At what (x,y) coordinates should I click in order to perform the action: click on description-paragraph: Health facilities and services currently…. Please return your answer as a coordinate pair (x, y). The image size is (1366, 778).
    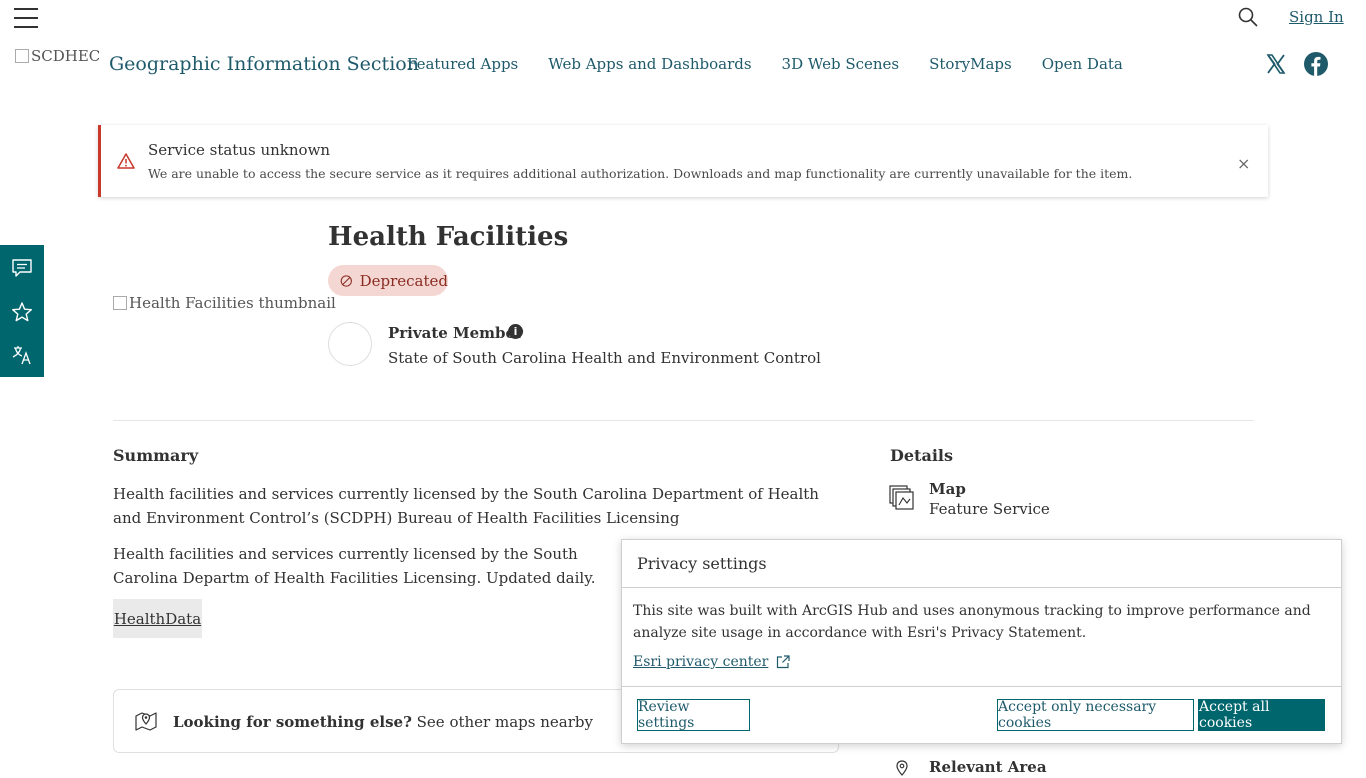
    Looking at the image, I should click on (354, 566).